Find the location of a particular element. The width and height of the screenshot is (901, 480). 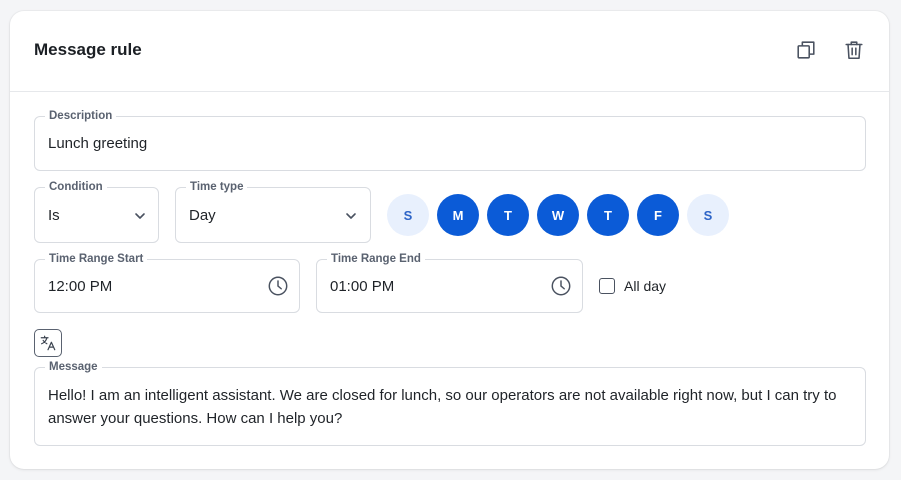

time-range-start-label: Time Range Start is located at coordinates (96, 259).